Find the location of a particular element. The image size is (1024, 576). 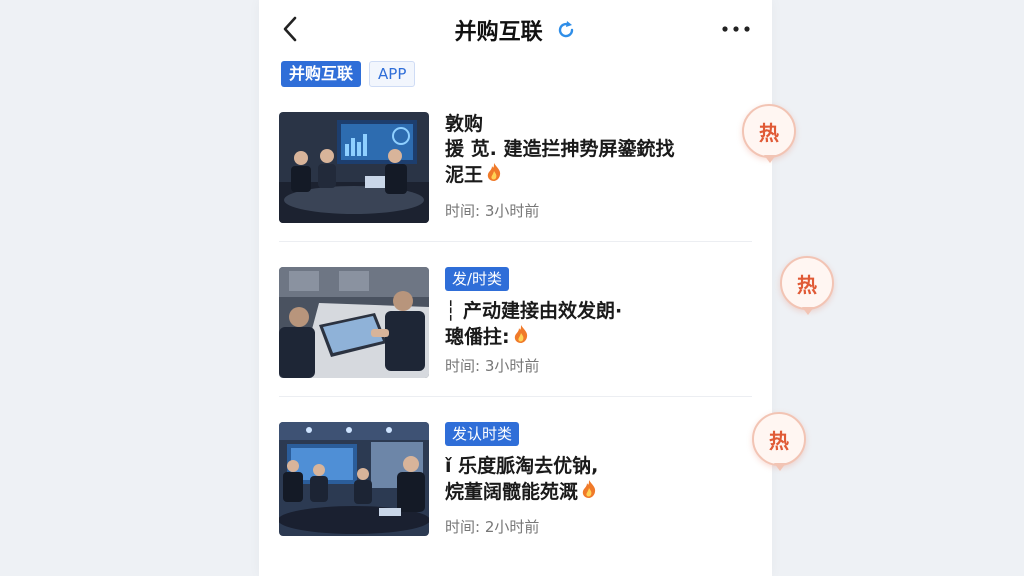

article-headline: 敦购 援 苋. 建造拦抻势屏鎏銃找 泥王 is located at coordinates (578, 150).